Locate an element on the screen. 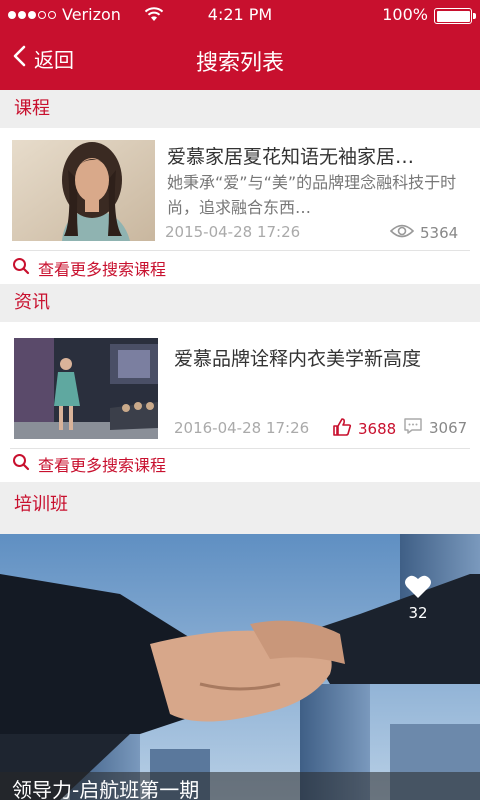 The height and width of the screenshot is (800, 480). navigation-bar: 返回 搜索列表 is located at coordinates (240, 60).